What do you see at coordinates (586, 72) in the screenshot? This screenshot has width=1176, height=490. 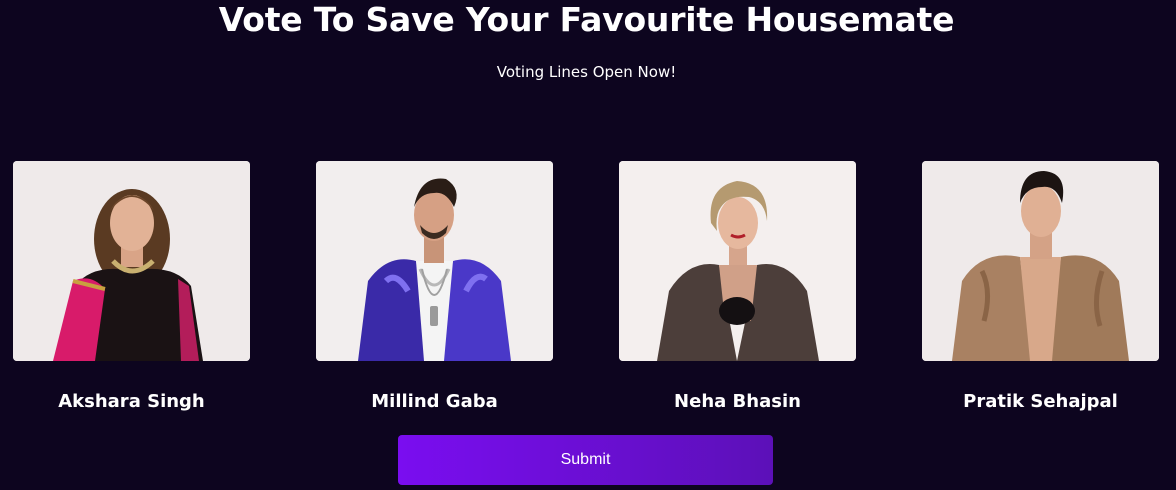 I see `page-subtitle: Voting Lines Open Now!` at bounding box center [586, 72].